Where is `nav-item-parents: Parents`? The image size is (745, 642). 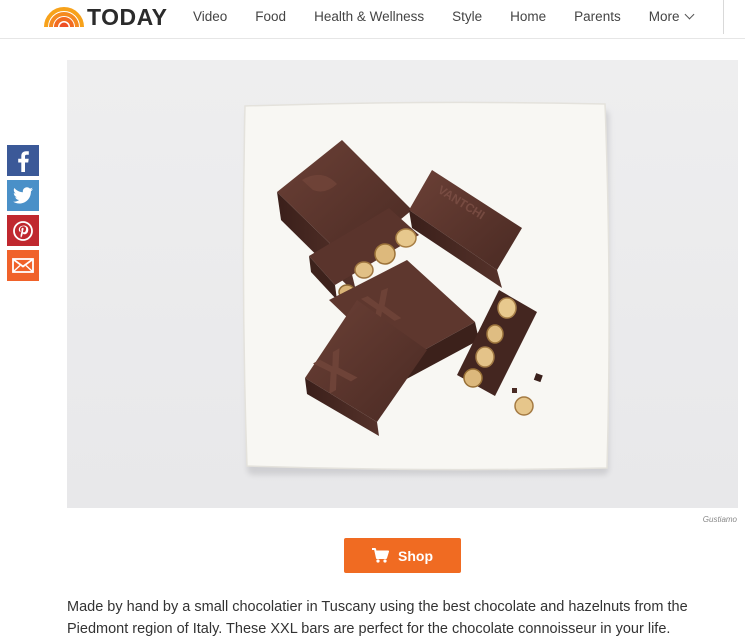 nav-item-parents: Parents is located at coordinates (597, 16).